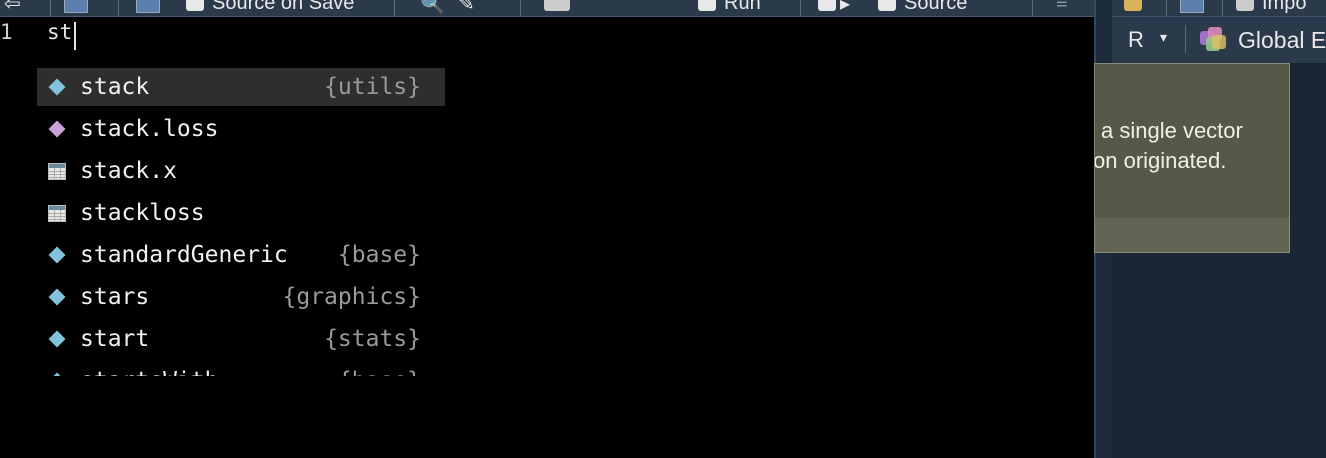 Image resolution: width=1326 pixels, height=458 pixels. I want to click on environment-selector-bar: R ▾ Global E, so click(1219, 40).